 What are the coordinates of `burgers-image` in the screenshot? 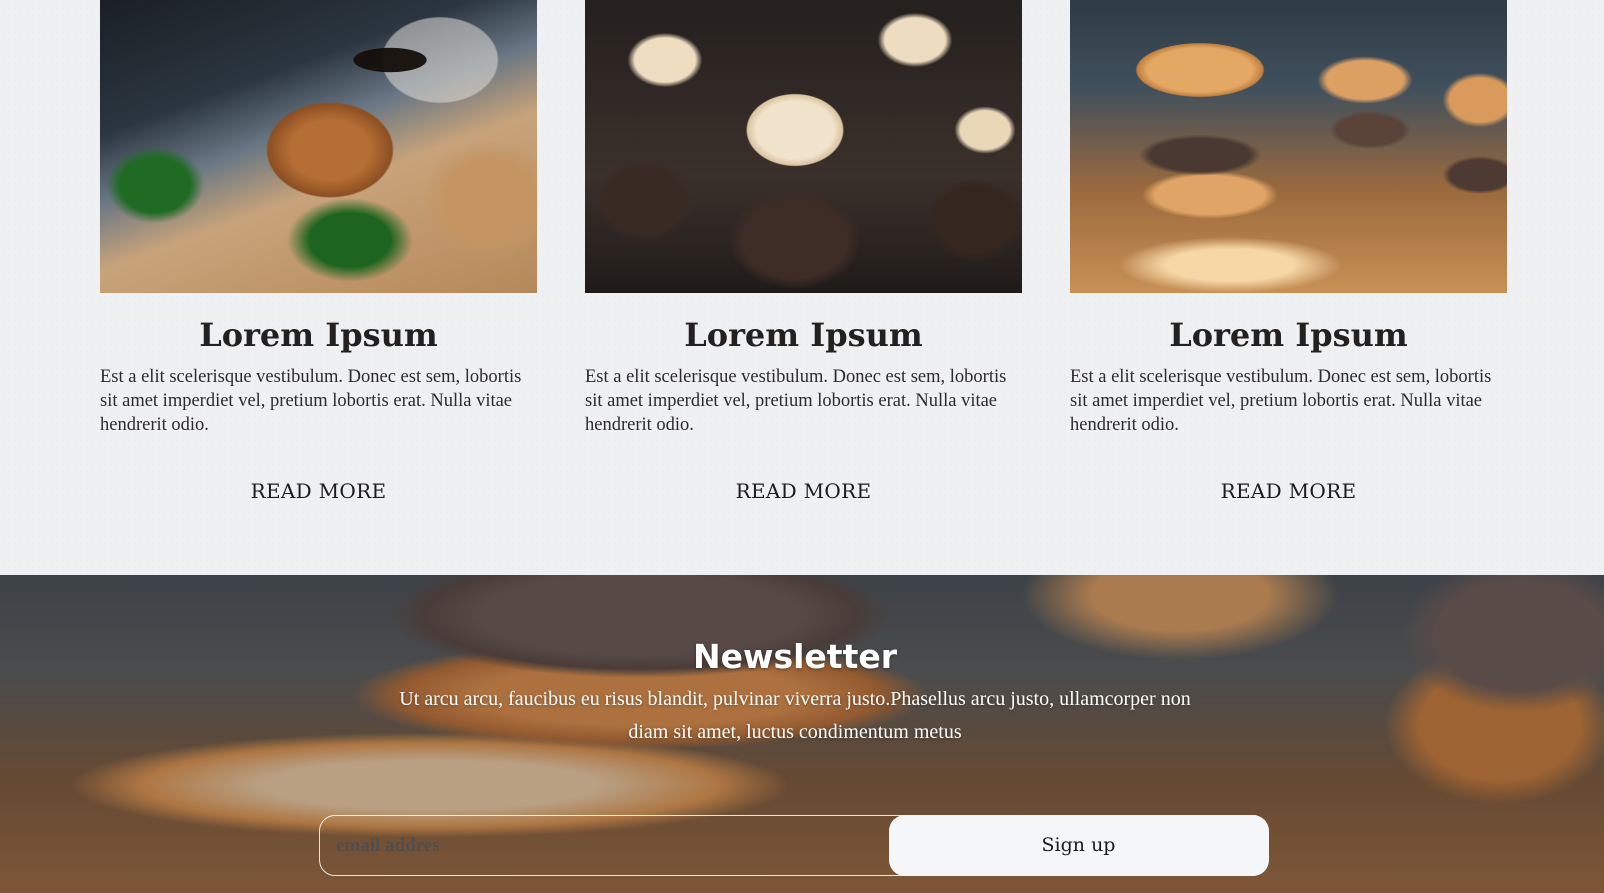 It's located at (1288, 146).